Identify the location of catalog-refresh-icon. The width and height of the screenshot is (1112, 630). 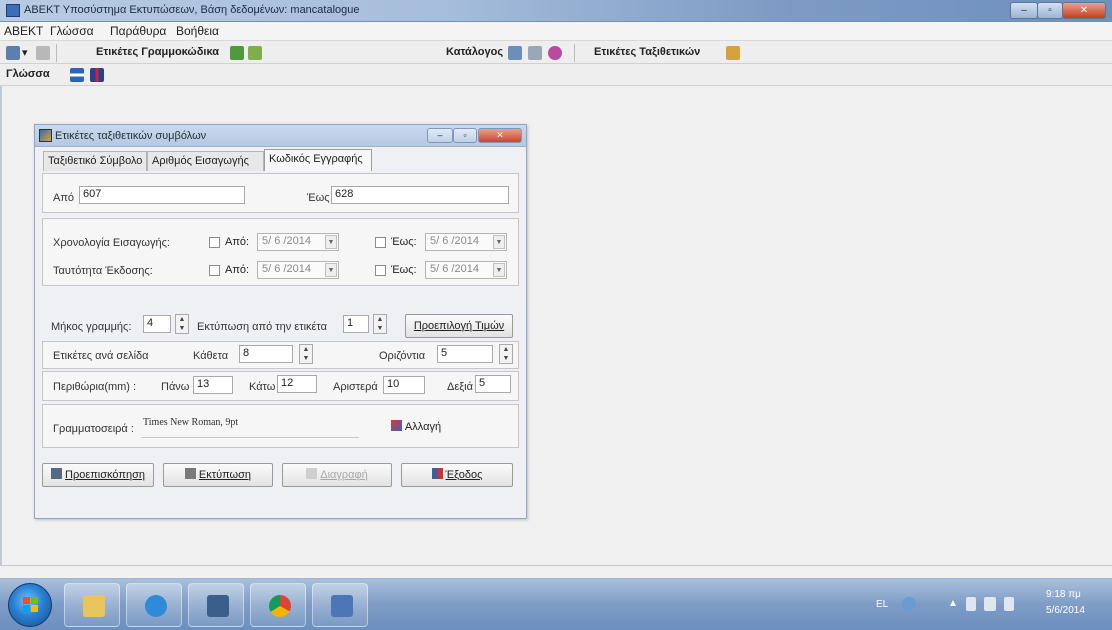
(515, 53).